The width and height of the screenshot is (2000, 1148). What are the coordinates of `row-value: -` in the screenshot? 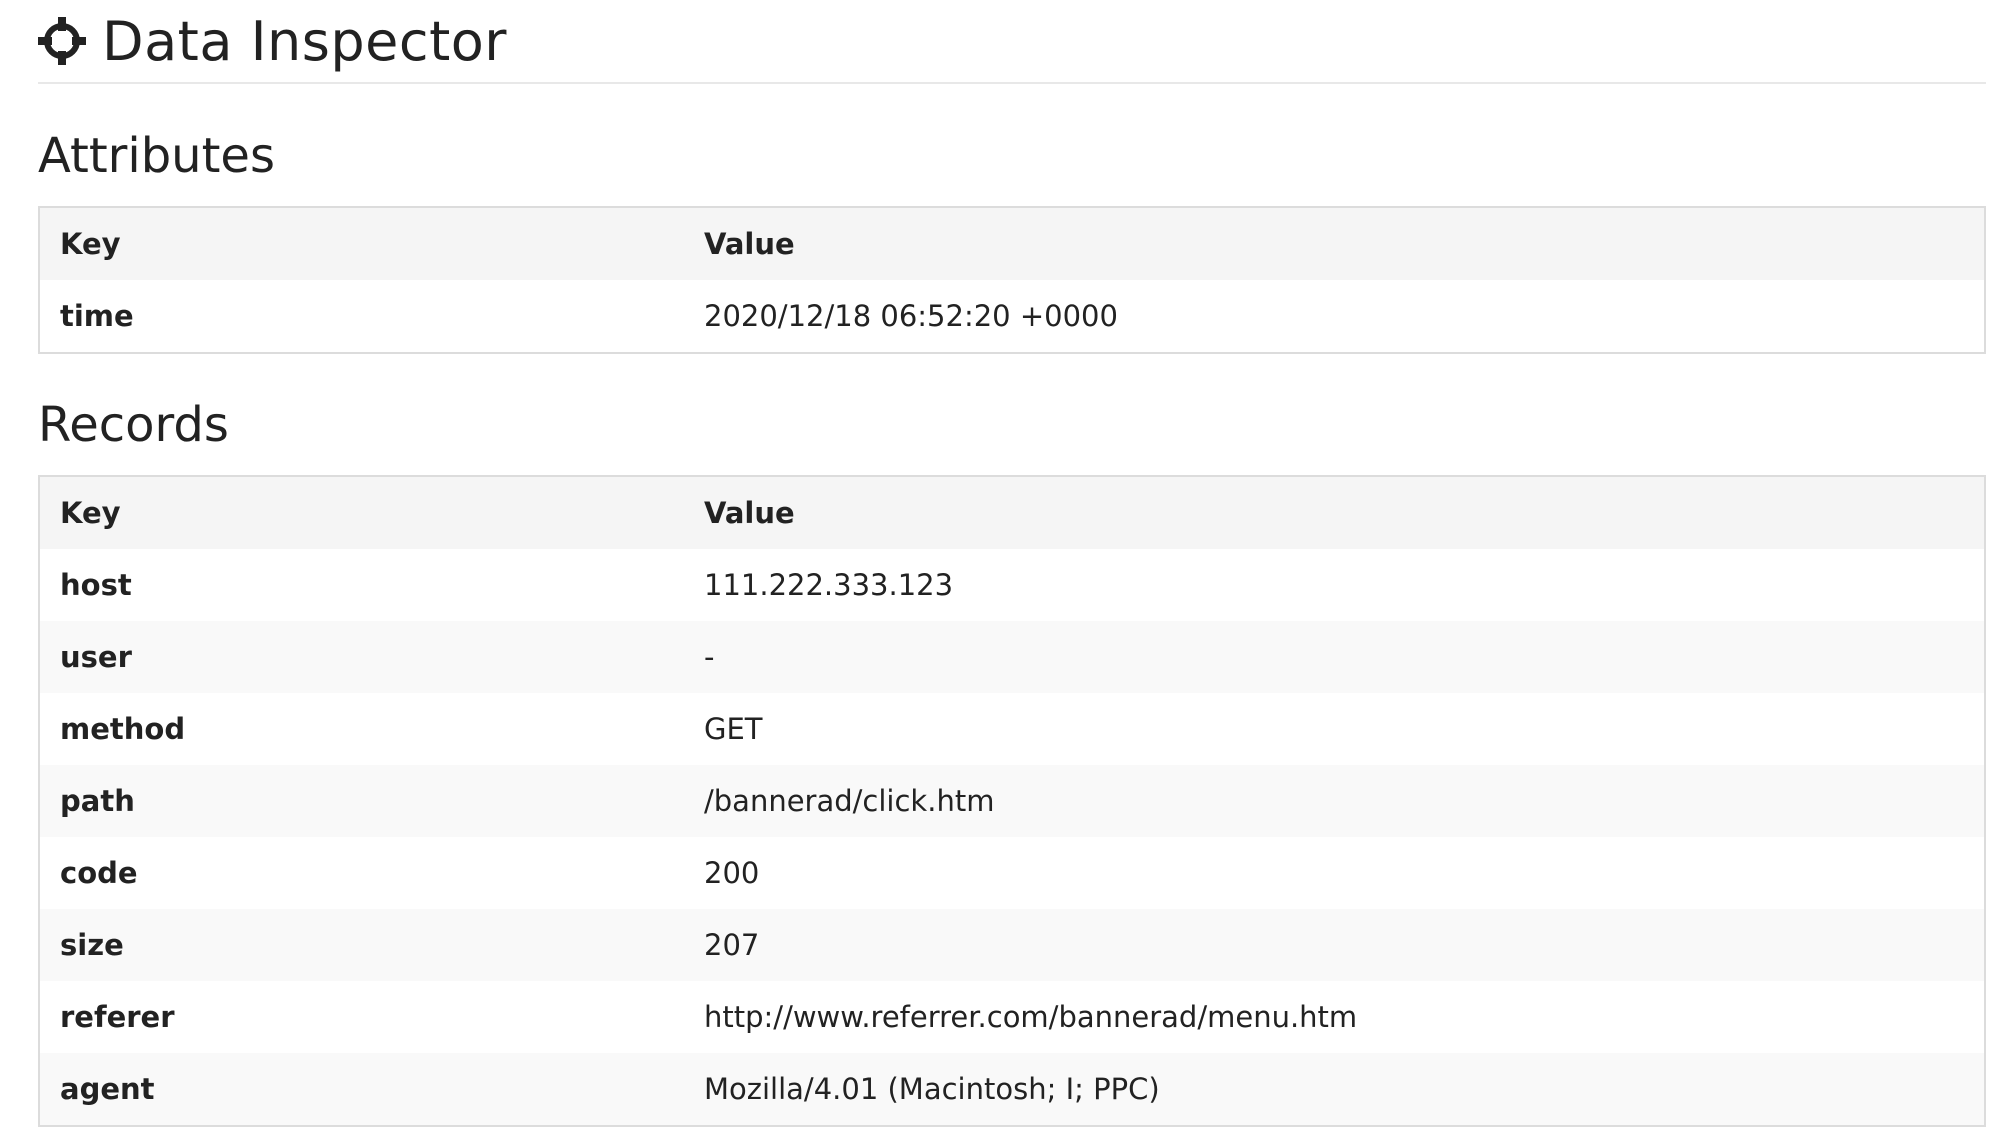 It's located at (1334, 657).